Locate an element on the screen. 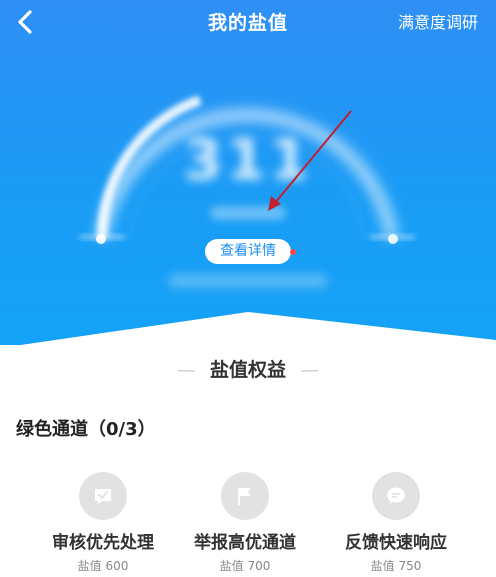 This screenshot has height=577, width=496. rights-title-text: 盐值权益 is located at coordinates (247, 370).